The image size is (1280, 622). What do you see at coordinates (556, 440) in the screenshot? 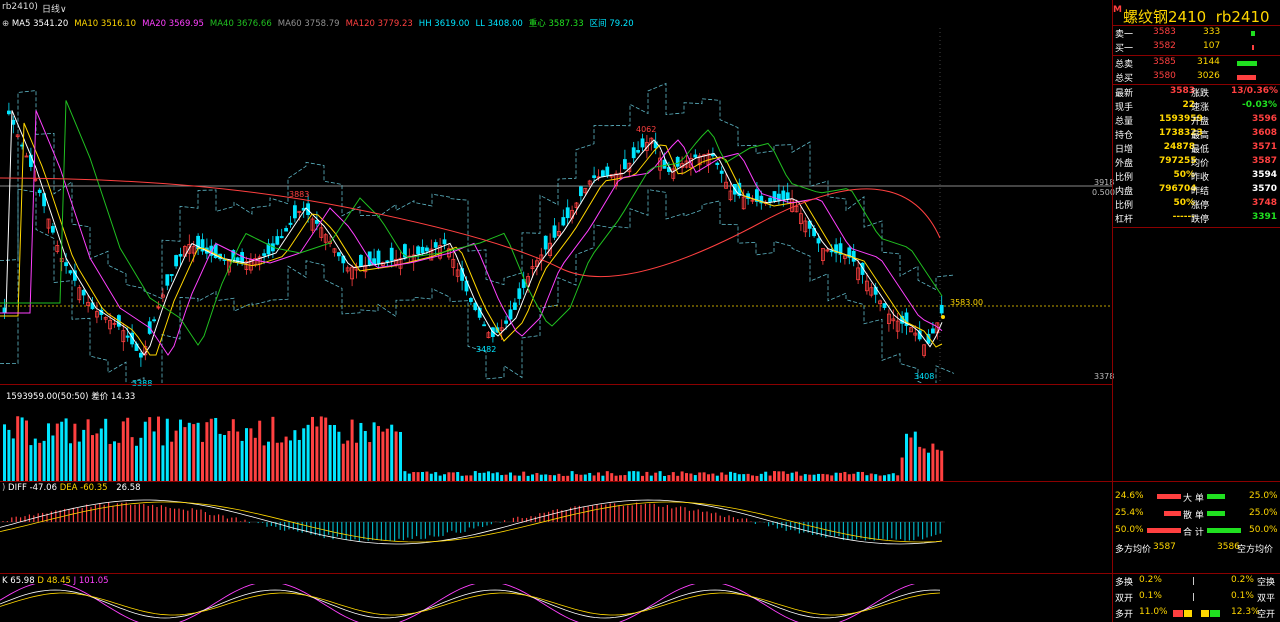
I see `volume-chart` at bounding box center [556, 440].